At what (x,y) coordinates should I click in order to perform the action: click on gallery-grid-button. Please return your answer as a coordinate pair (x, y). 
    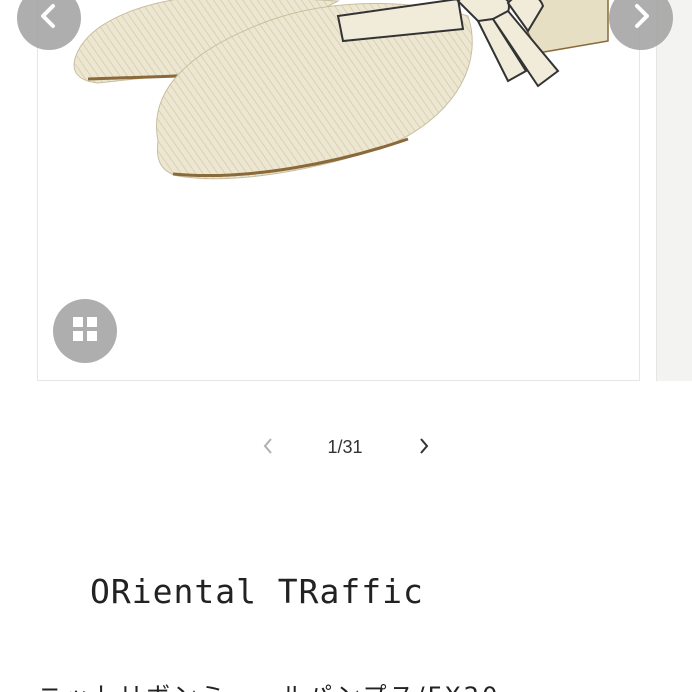
    Looking at the image, I should click on (85, 331).